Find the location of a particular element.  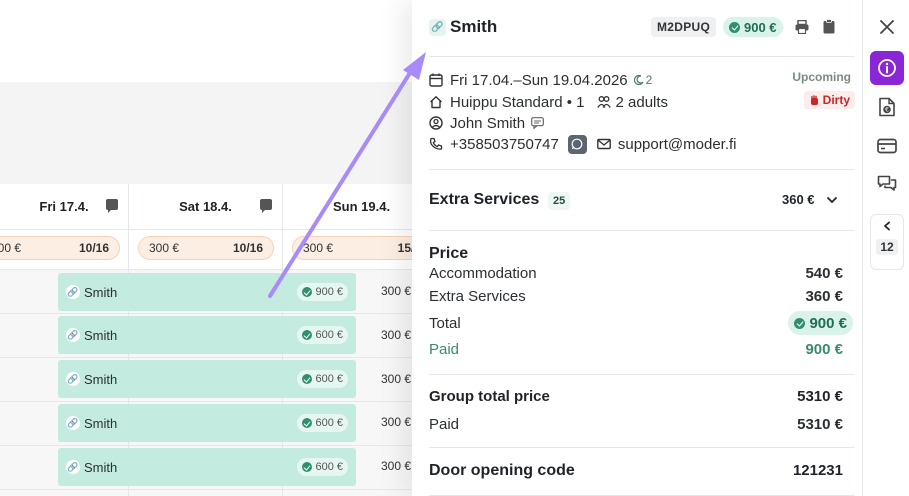

occupancy-pill: 300 € 15/1 is located at coordinates (352, 248).